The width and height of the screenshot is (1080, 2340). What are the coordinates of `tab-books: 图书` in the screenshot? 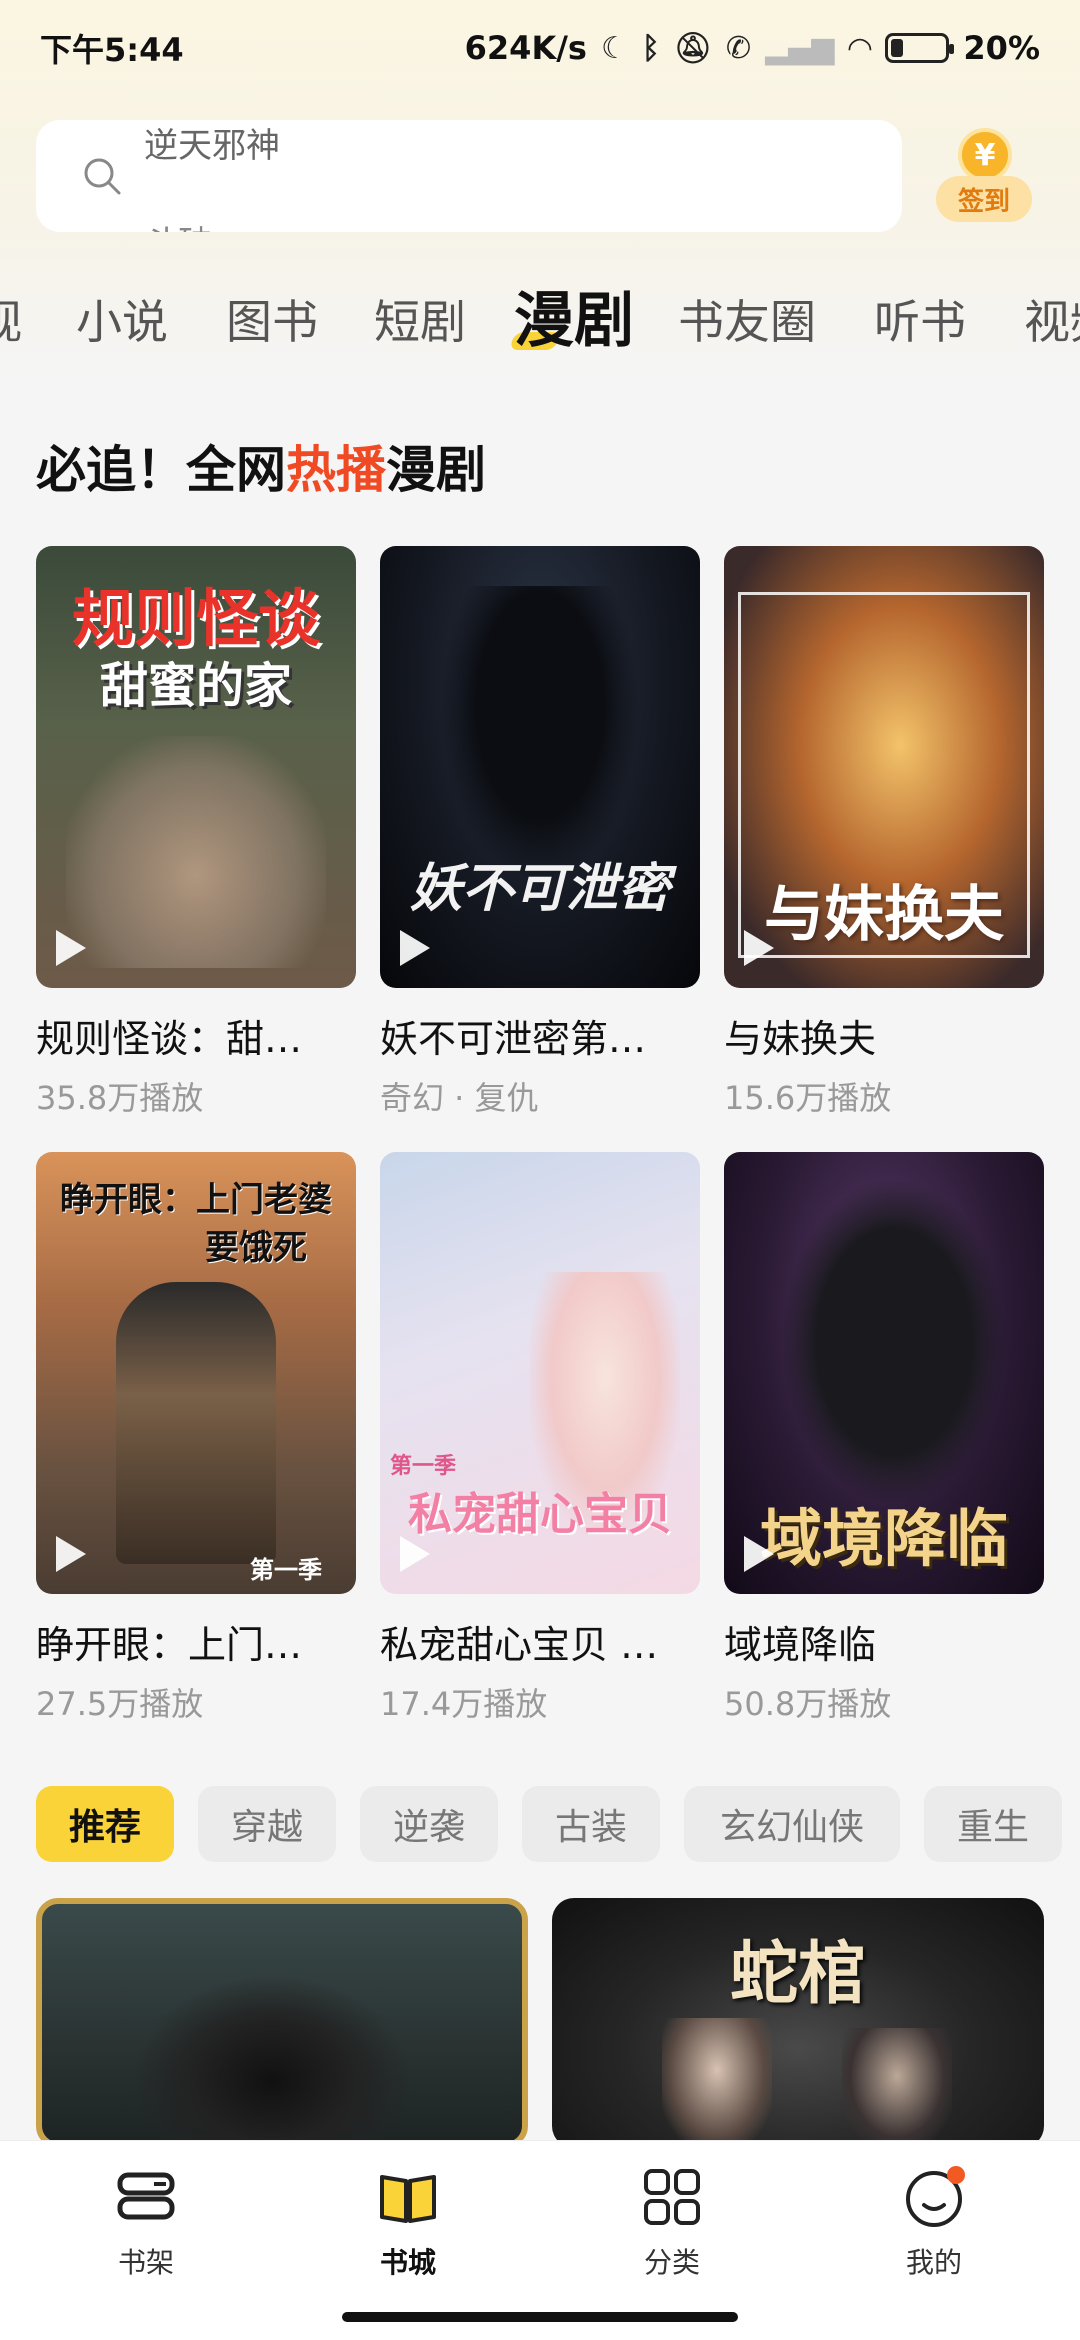 It's located at (272, 319).